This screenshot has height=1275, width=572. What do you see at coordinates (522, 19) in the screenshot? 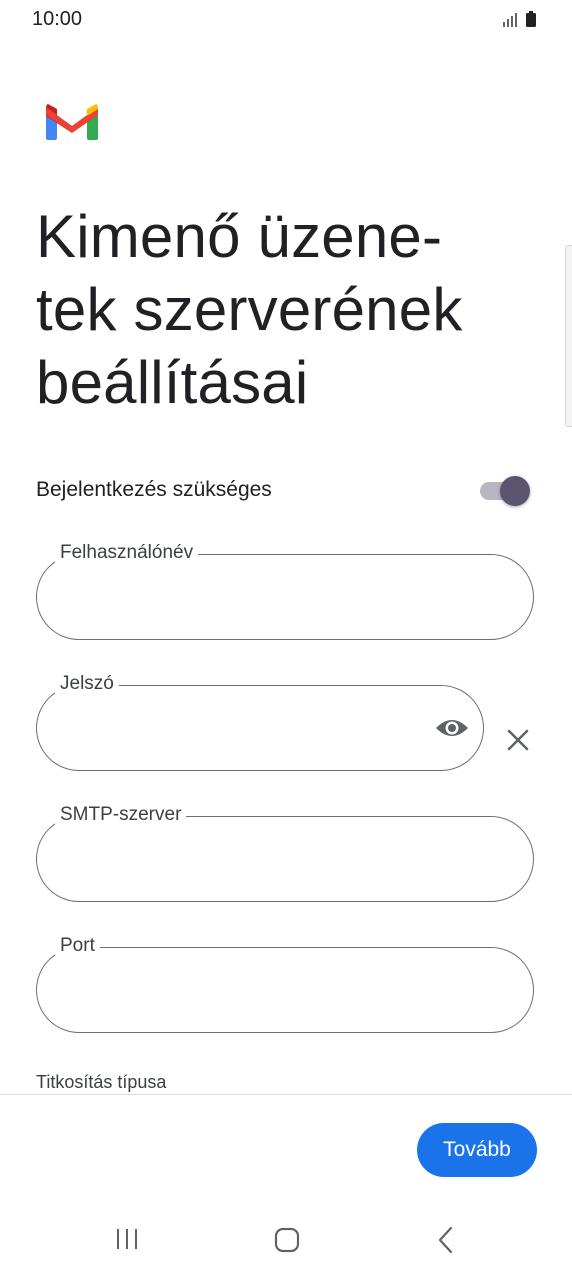
I see `status-icons` at bounding box center [522, 19].